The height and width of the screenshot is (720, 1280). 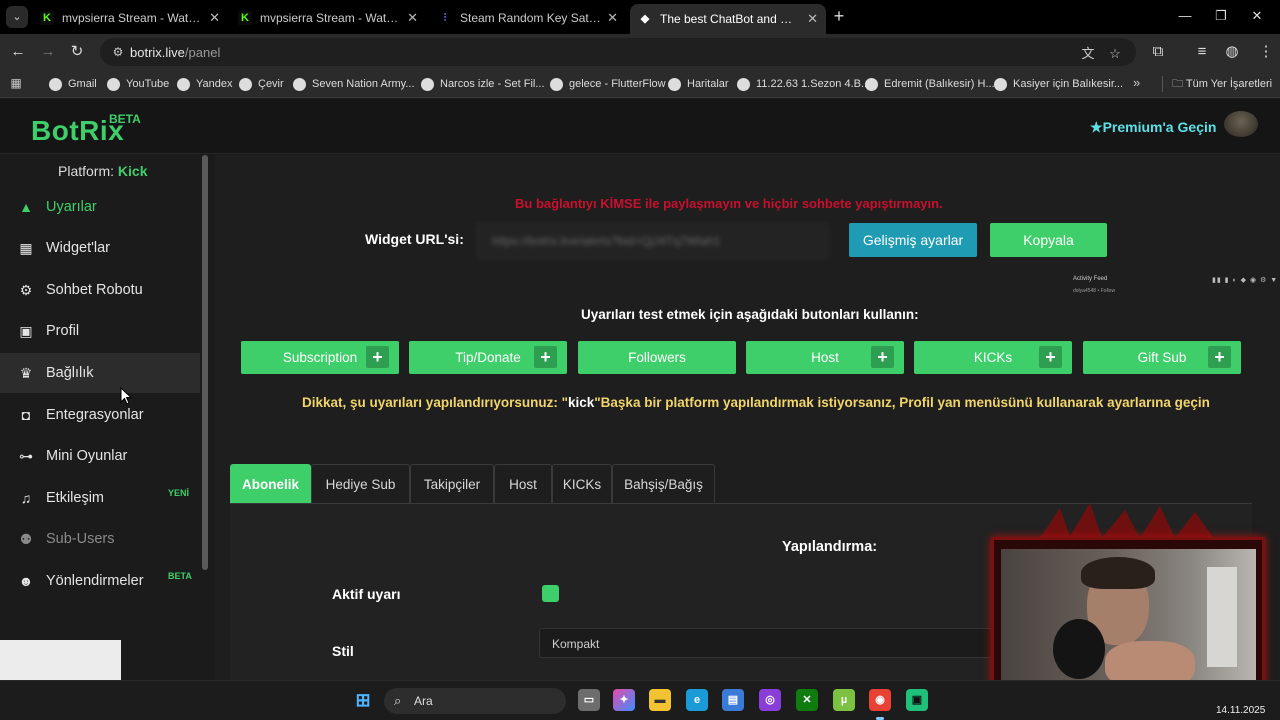 What do you see at coordinates (880, 700) in the screenshot?
I see `chrome-icon: ◉` at bounding box center [880, 700].